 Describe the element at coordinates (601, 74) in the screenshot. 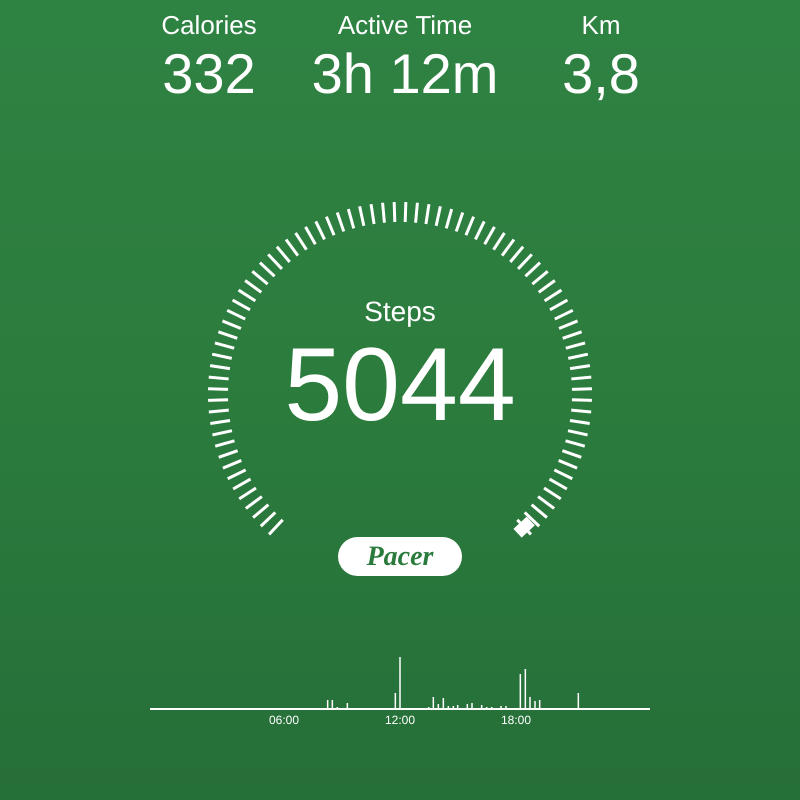

I see `stat-value: 3,8` at that location.